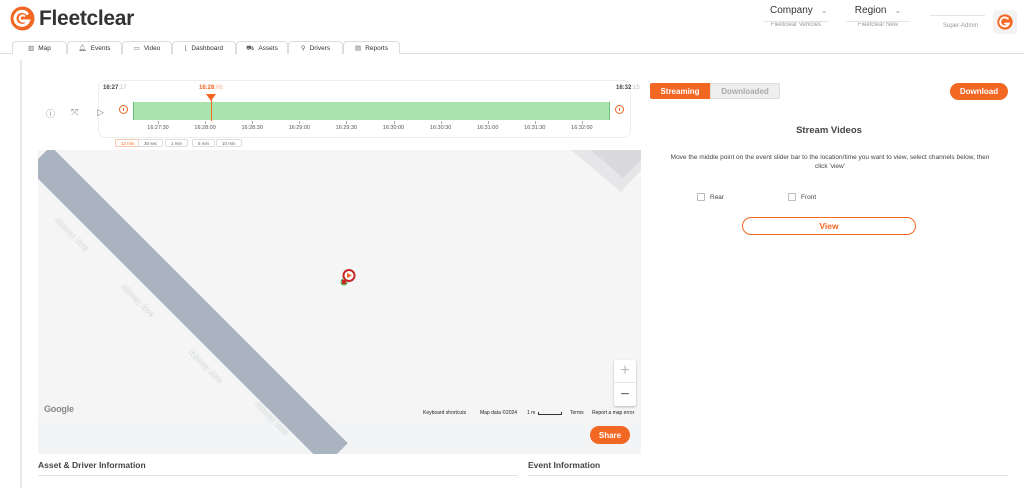  Describe the element at coordinates (177, 143) in the screenshot. I see `timeline-zoom-button: 1 min` at that location.